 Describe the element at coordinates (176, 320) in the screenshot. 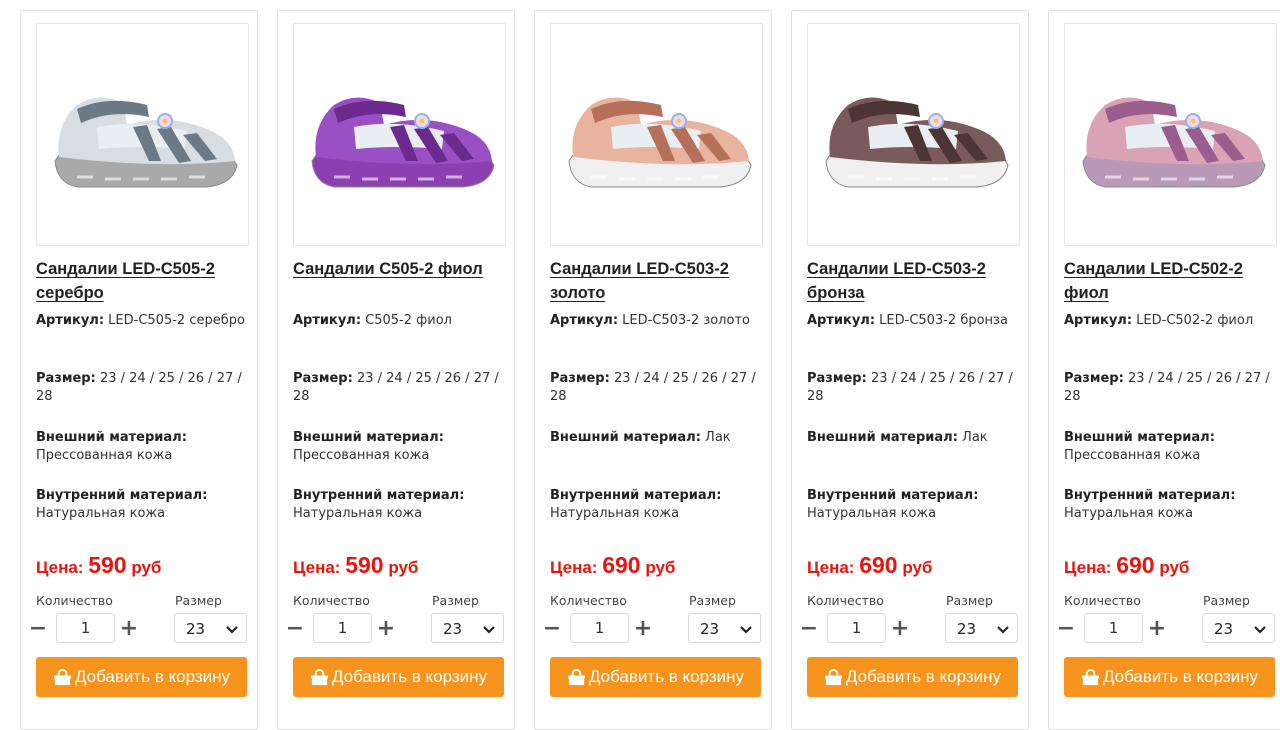

I see `sku-value: LED-C505-2 серебро` at that location.